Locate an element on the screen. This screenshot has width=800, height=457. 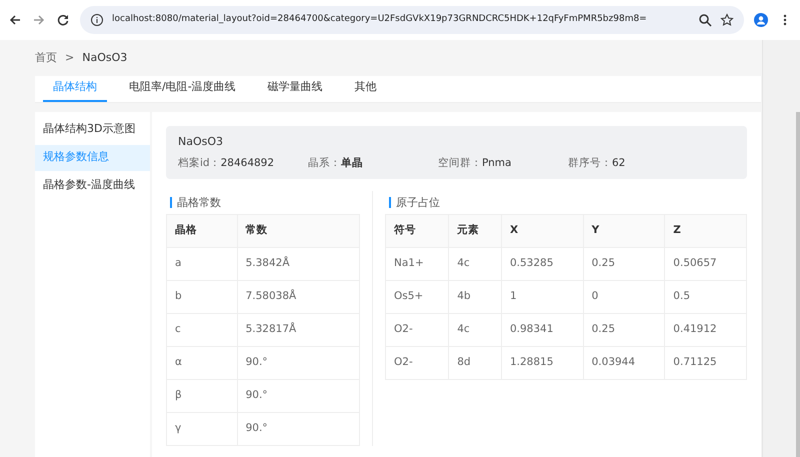
table-cell: Na1+ is located at coordinates (417, 263).